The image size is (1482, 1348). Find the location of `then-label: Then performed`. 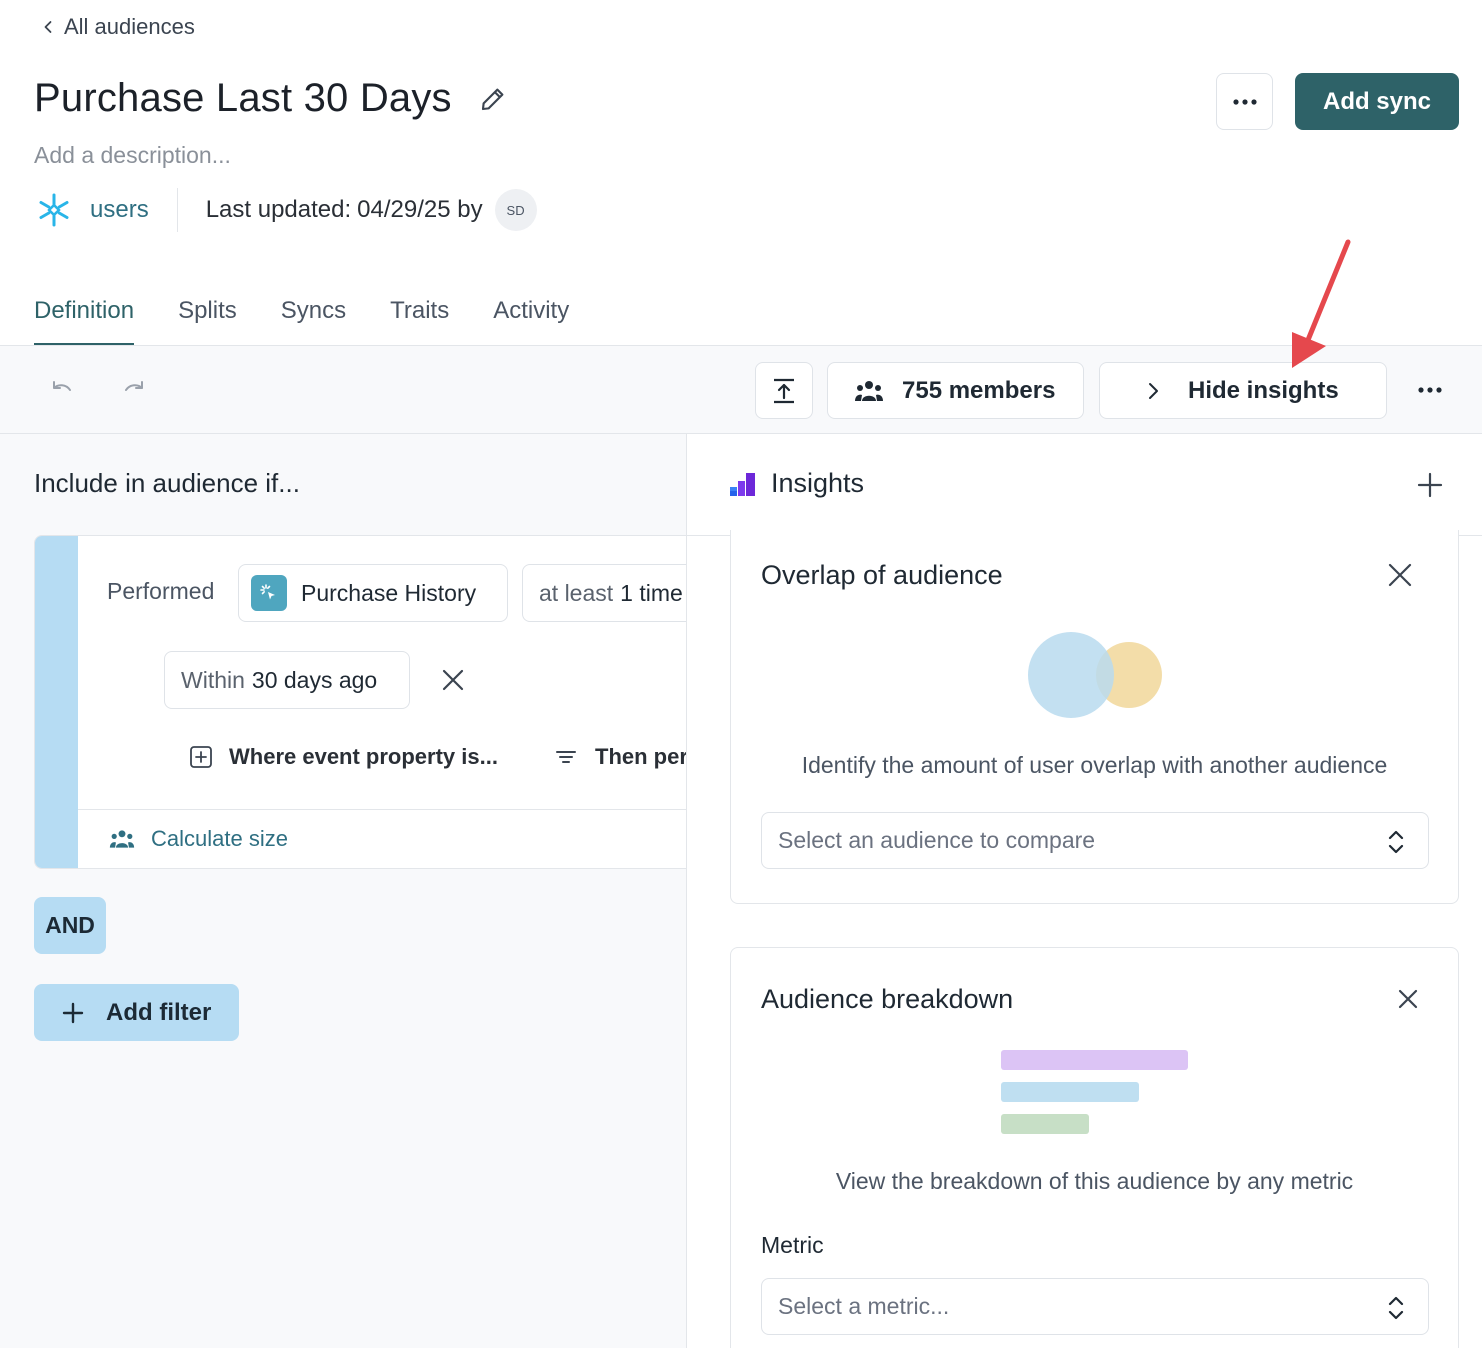

then-label: Then performed is located at coordinates (640, 756).